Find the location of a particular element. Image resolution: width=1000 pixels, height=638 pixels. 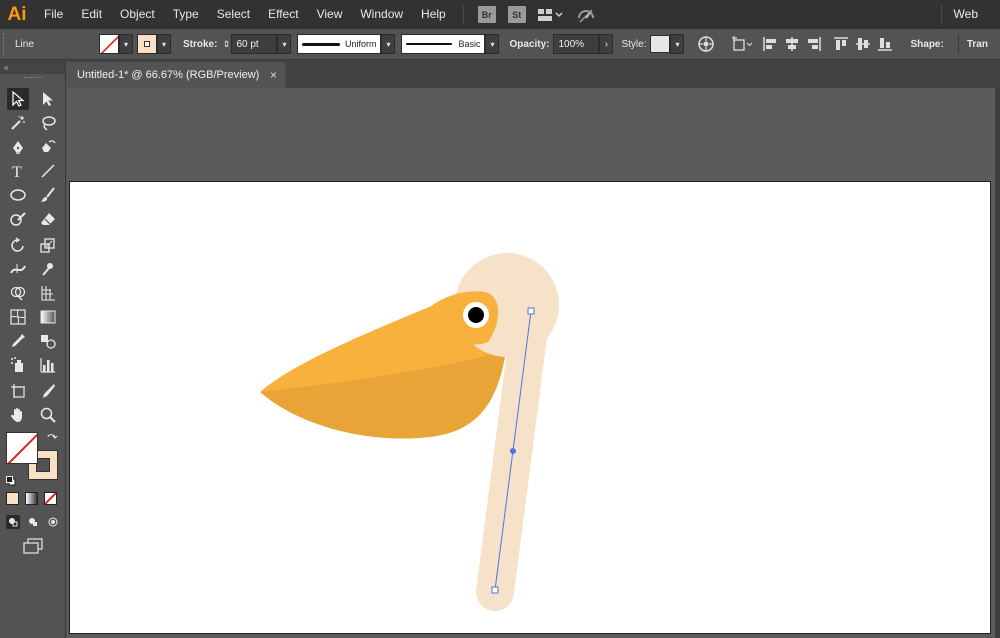

magic-wand-icon is located at coordinates (18, 123).